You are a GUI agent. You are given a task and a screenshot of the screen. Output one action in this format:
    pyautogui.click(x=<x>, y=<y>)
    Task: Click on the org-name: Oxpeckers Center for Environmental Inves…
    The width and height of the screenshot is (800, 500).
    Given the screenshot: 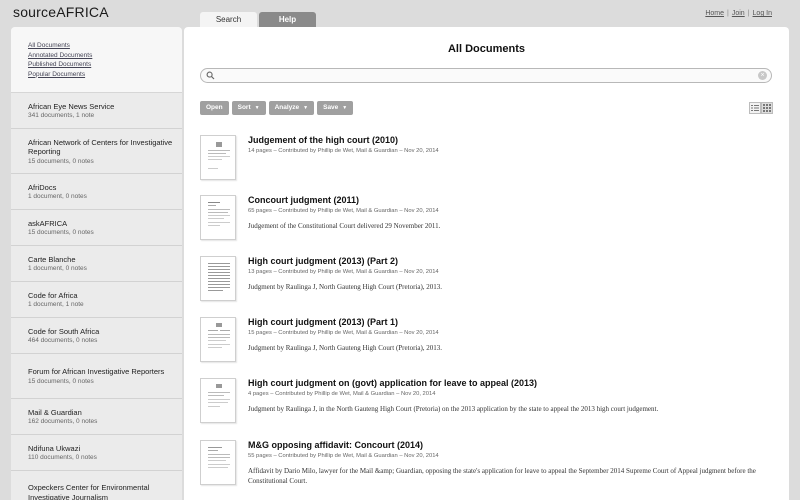 What is the action you would take?
    pyautogui.click(x=89, y=491)
    